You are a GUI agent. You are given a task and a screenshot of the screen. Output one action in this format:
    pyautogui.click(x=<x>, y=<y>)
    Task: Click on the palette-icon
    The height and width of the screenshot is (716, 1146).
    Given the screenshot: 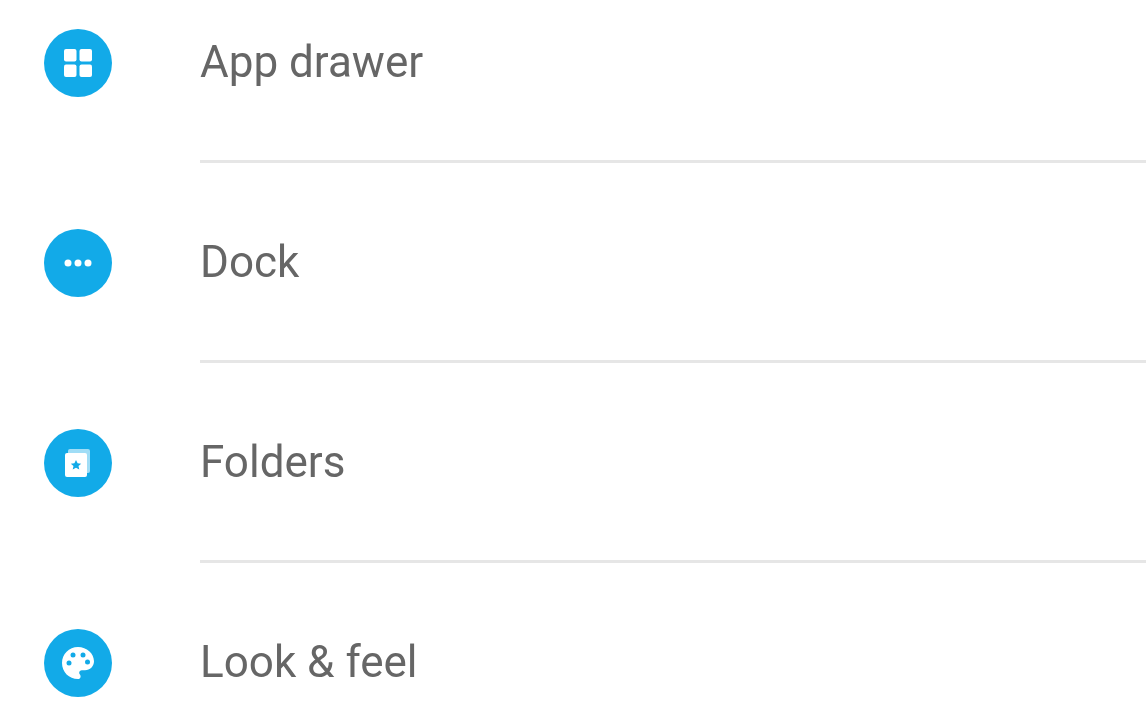 What is the action you would take?
    pyautogui.click(x=78, y=663)
    